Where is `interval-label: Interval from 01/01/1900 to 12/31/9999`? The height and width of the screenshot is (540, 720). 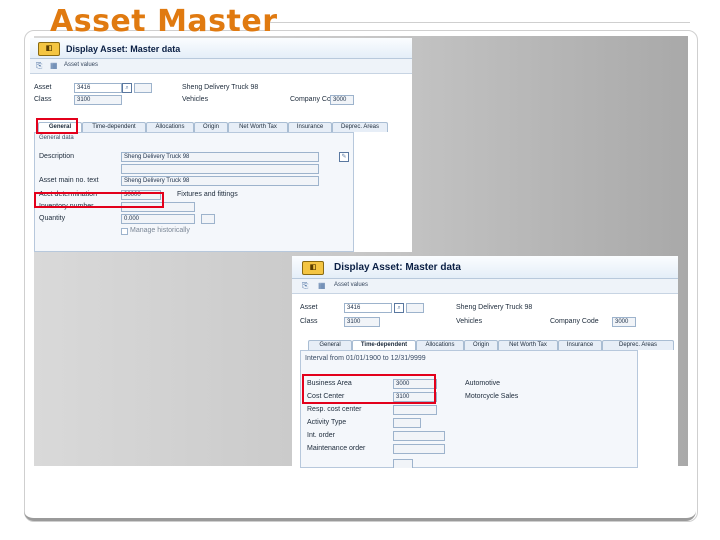
interval-label: Interval from 01/01/1900 to 12/31/9999 is located at coordinates (365, 358).